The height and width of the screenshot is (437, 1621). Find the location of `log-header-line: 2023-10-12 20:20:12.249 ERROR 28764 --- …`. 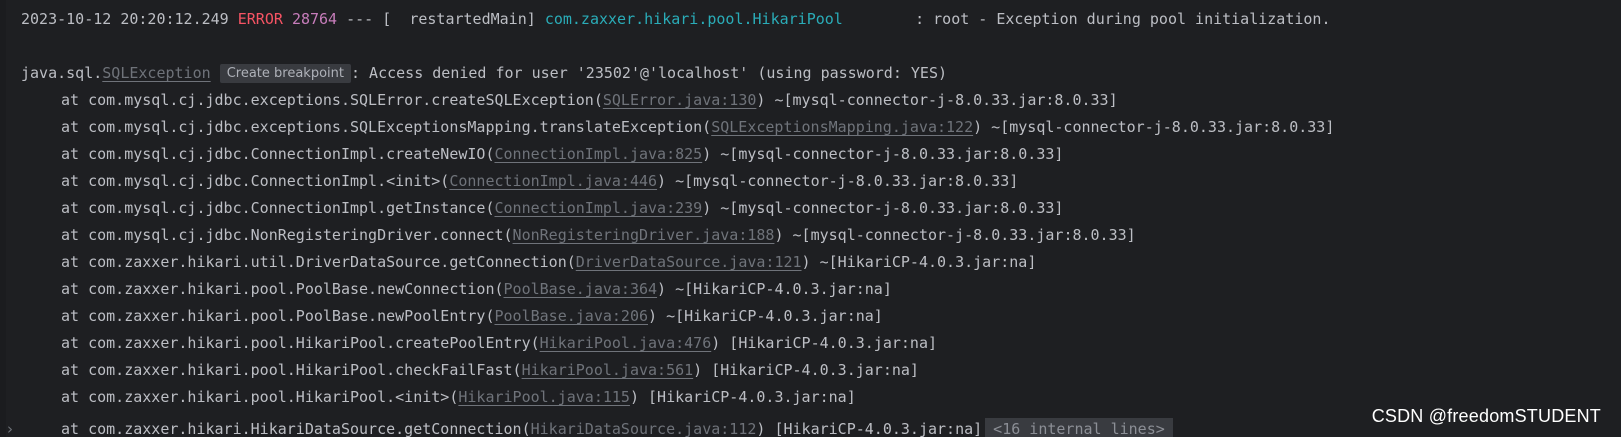

log-header-line: 2023-10-12 20:20:12.249 ERROR 28764 --- … is located at coordinates (676, 19).